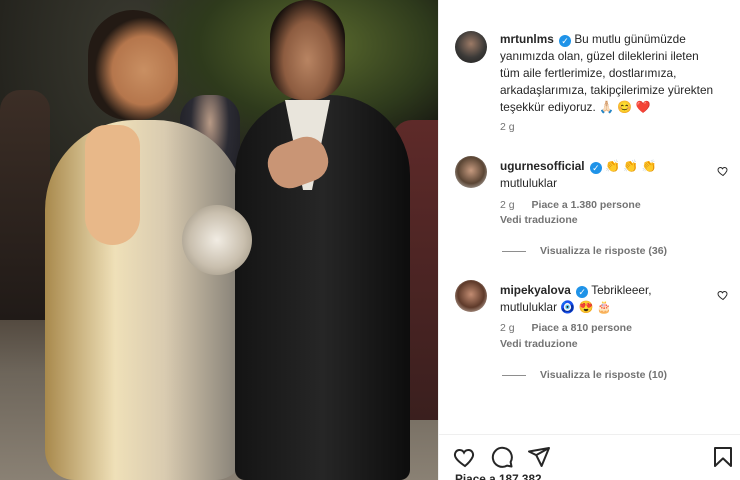  I want to click on groom-head, so click(307, 50).